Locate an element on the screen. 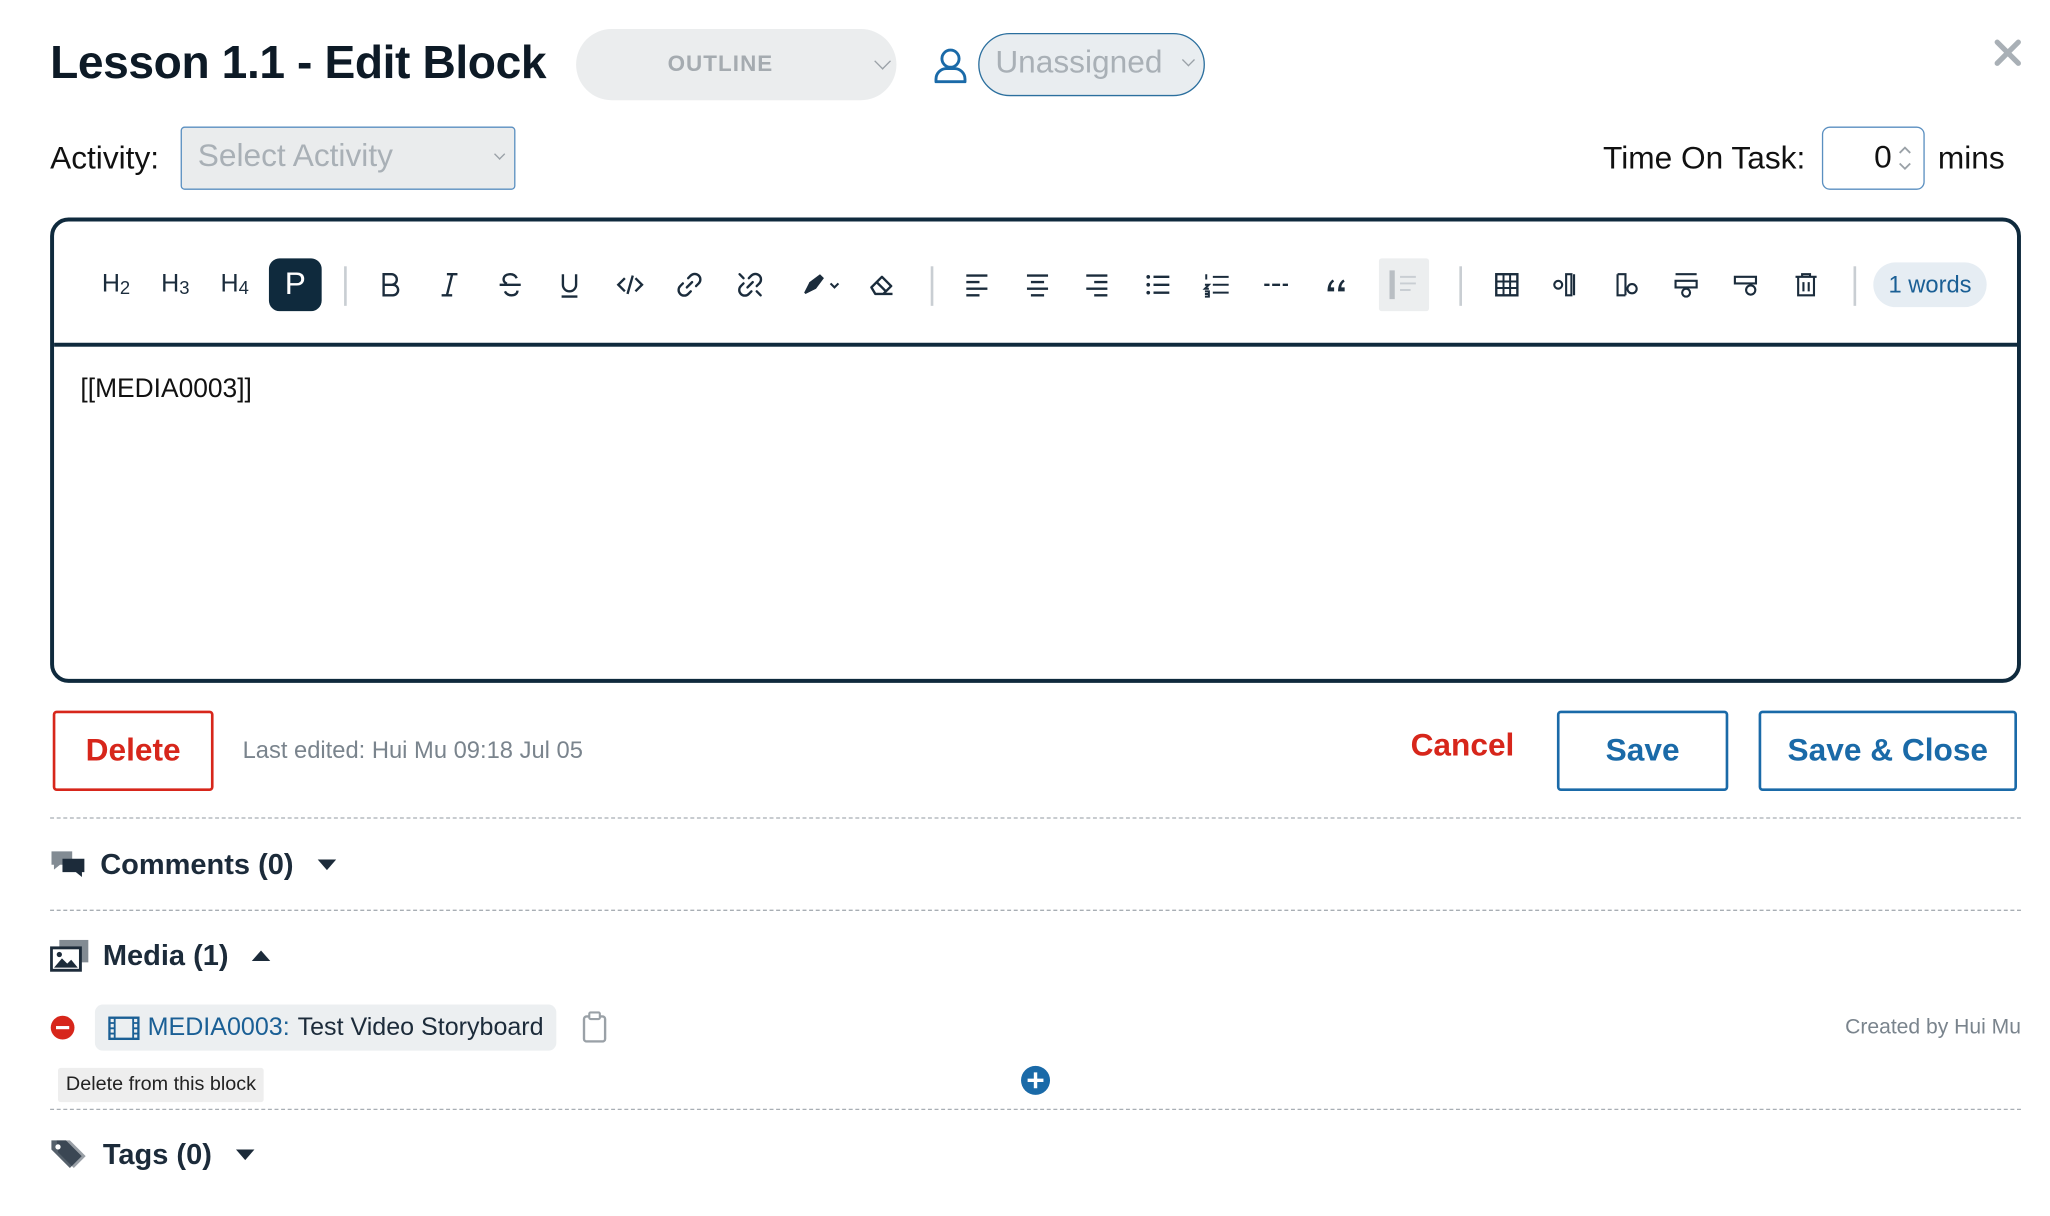 The width and height of the screenshot is (2050, 1216). align-left-icon is located at coordinates (977, 285).